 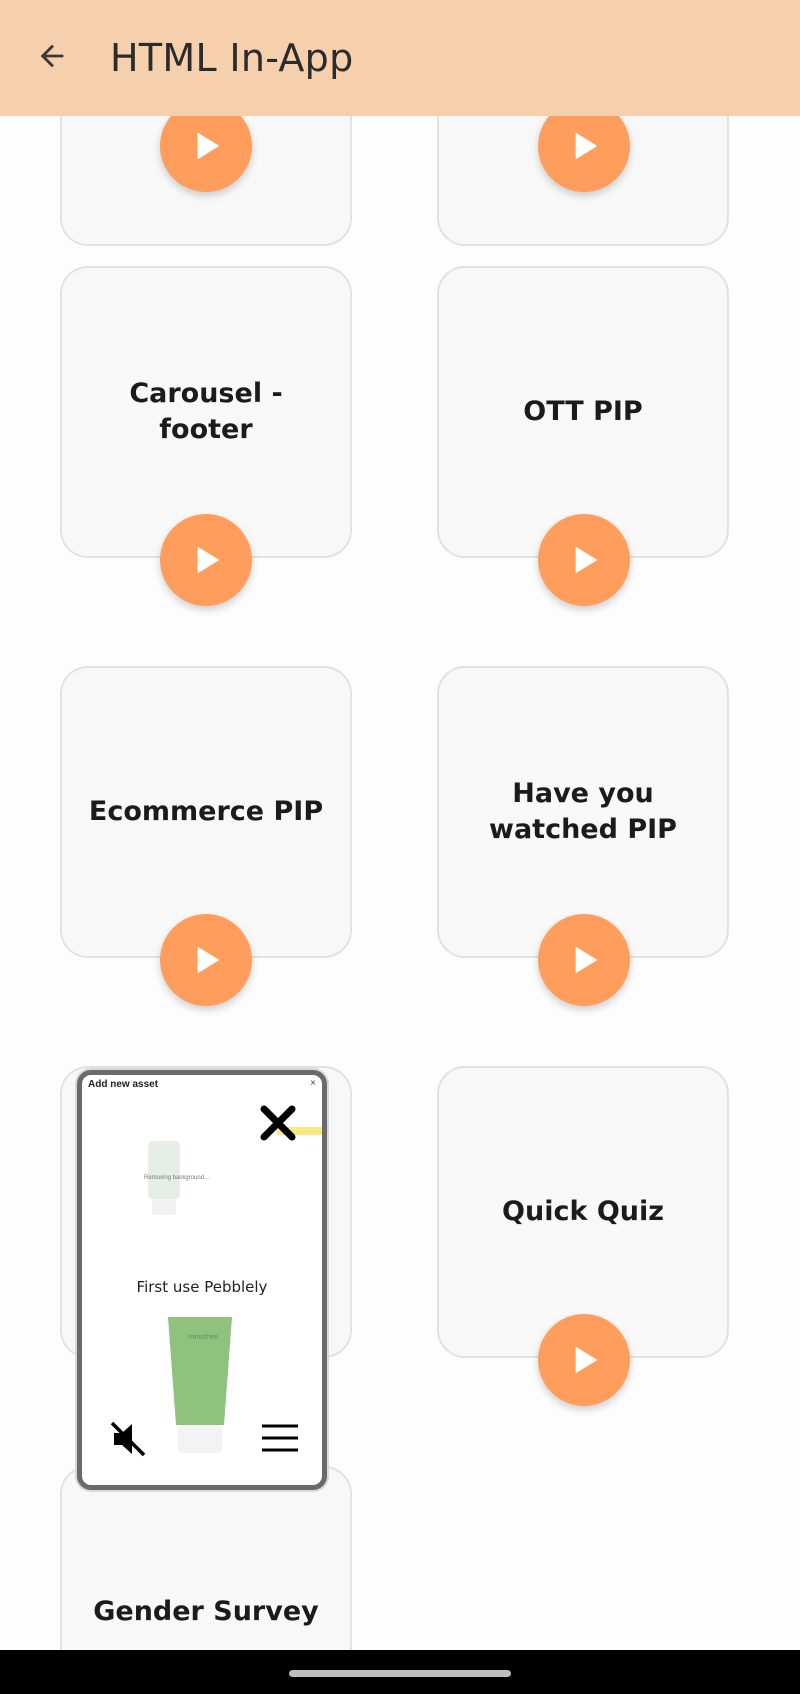 I want to click on pip-header-close: ×, so click(x=313, y=1083).